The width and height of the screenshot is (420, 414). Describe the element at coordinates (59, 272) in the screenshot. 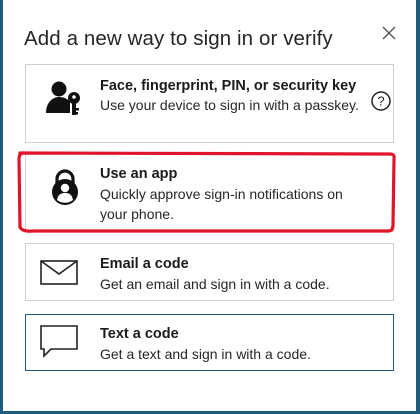

I see `envelope-icon` at that location.